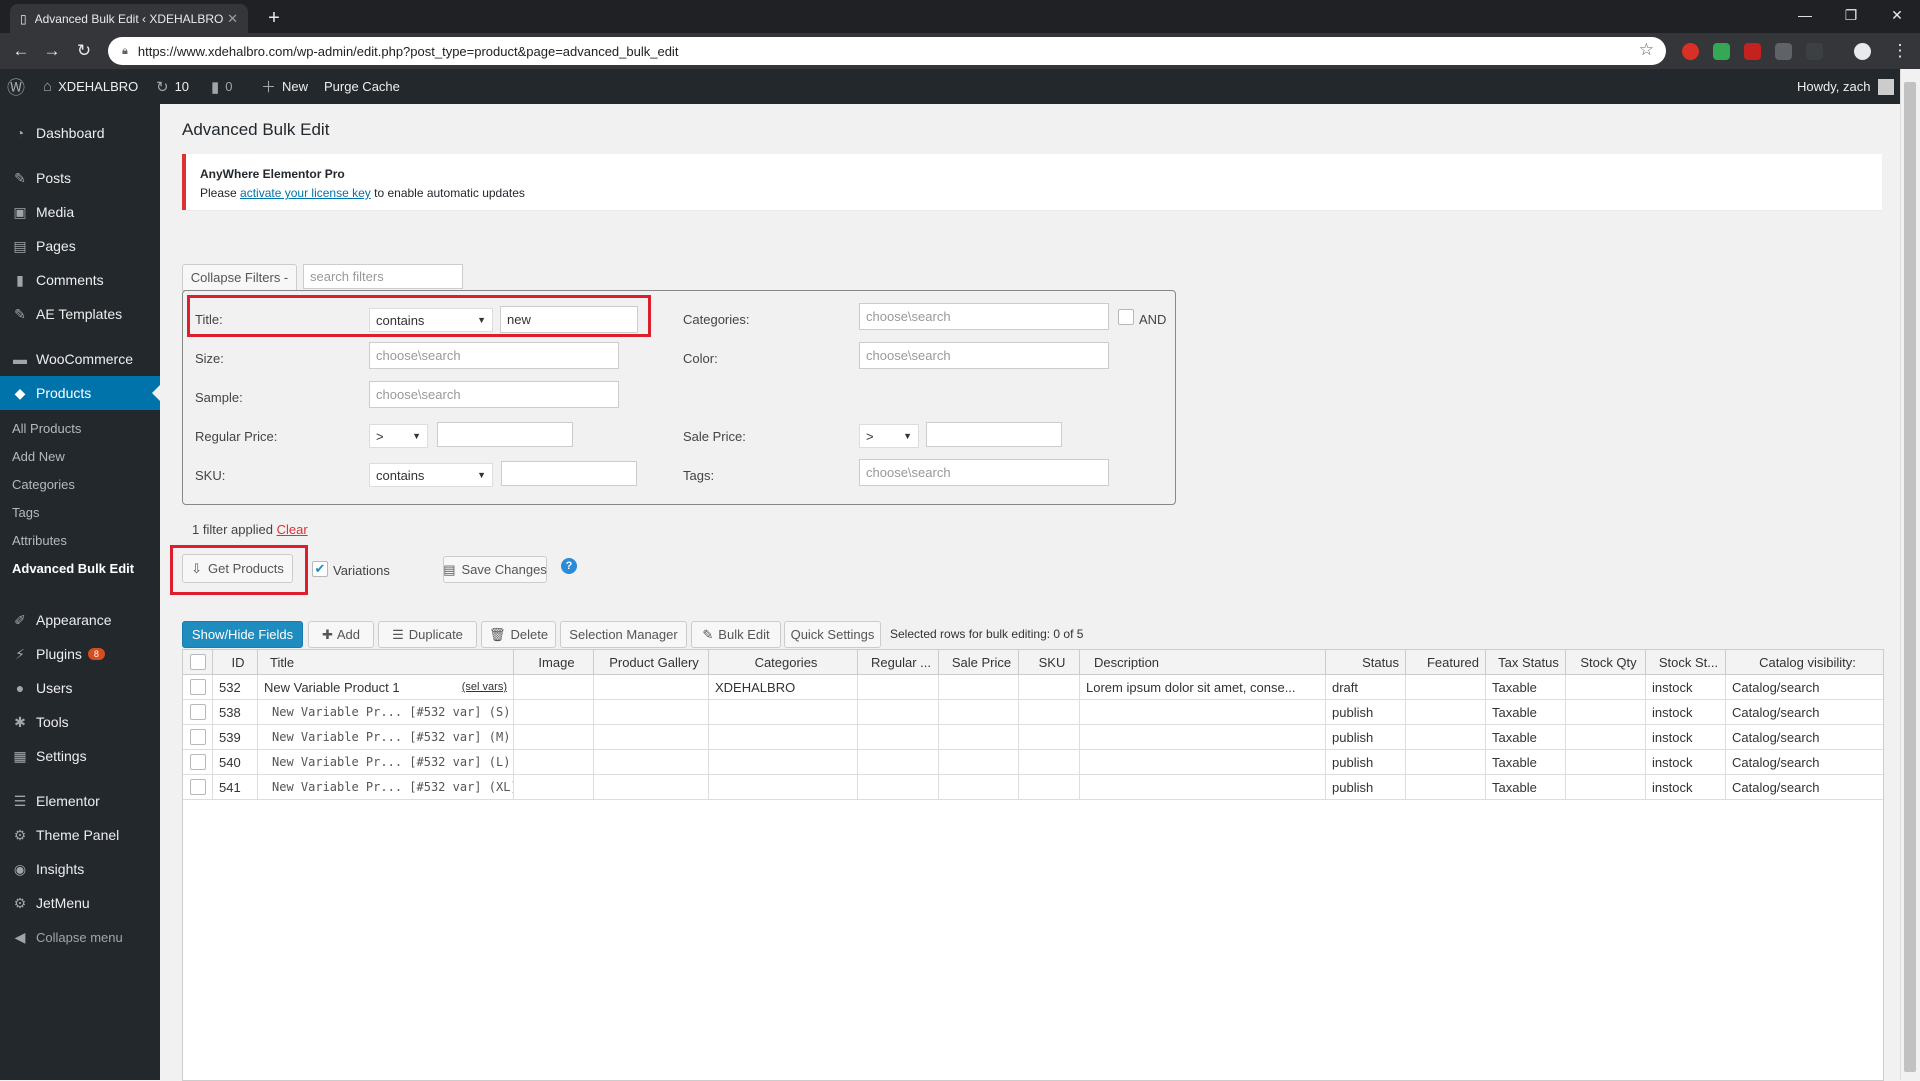  I want to click on menu-dots-icon: ⋮, so click(1900, 51).